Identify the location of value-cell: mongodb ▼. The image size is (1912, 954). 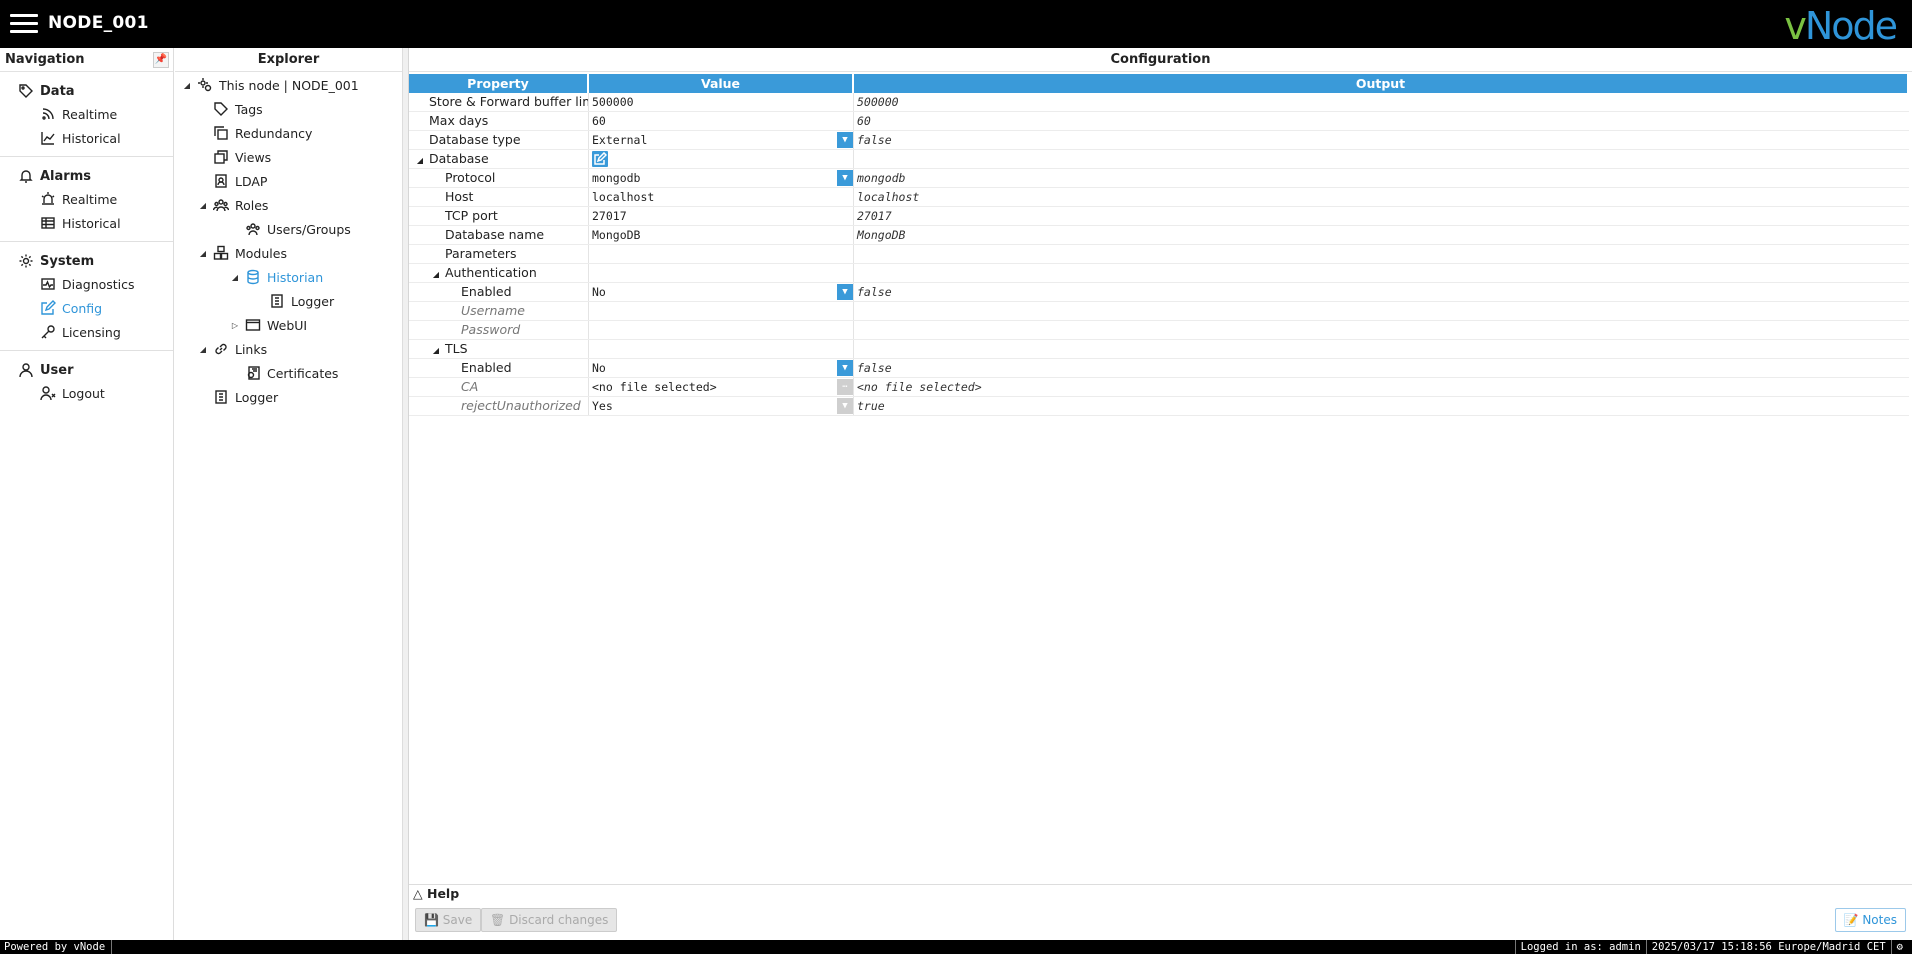
(721, 178).